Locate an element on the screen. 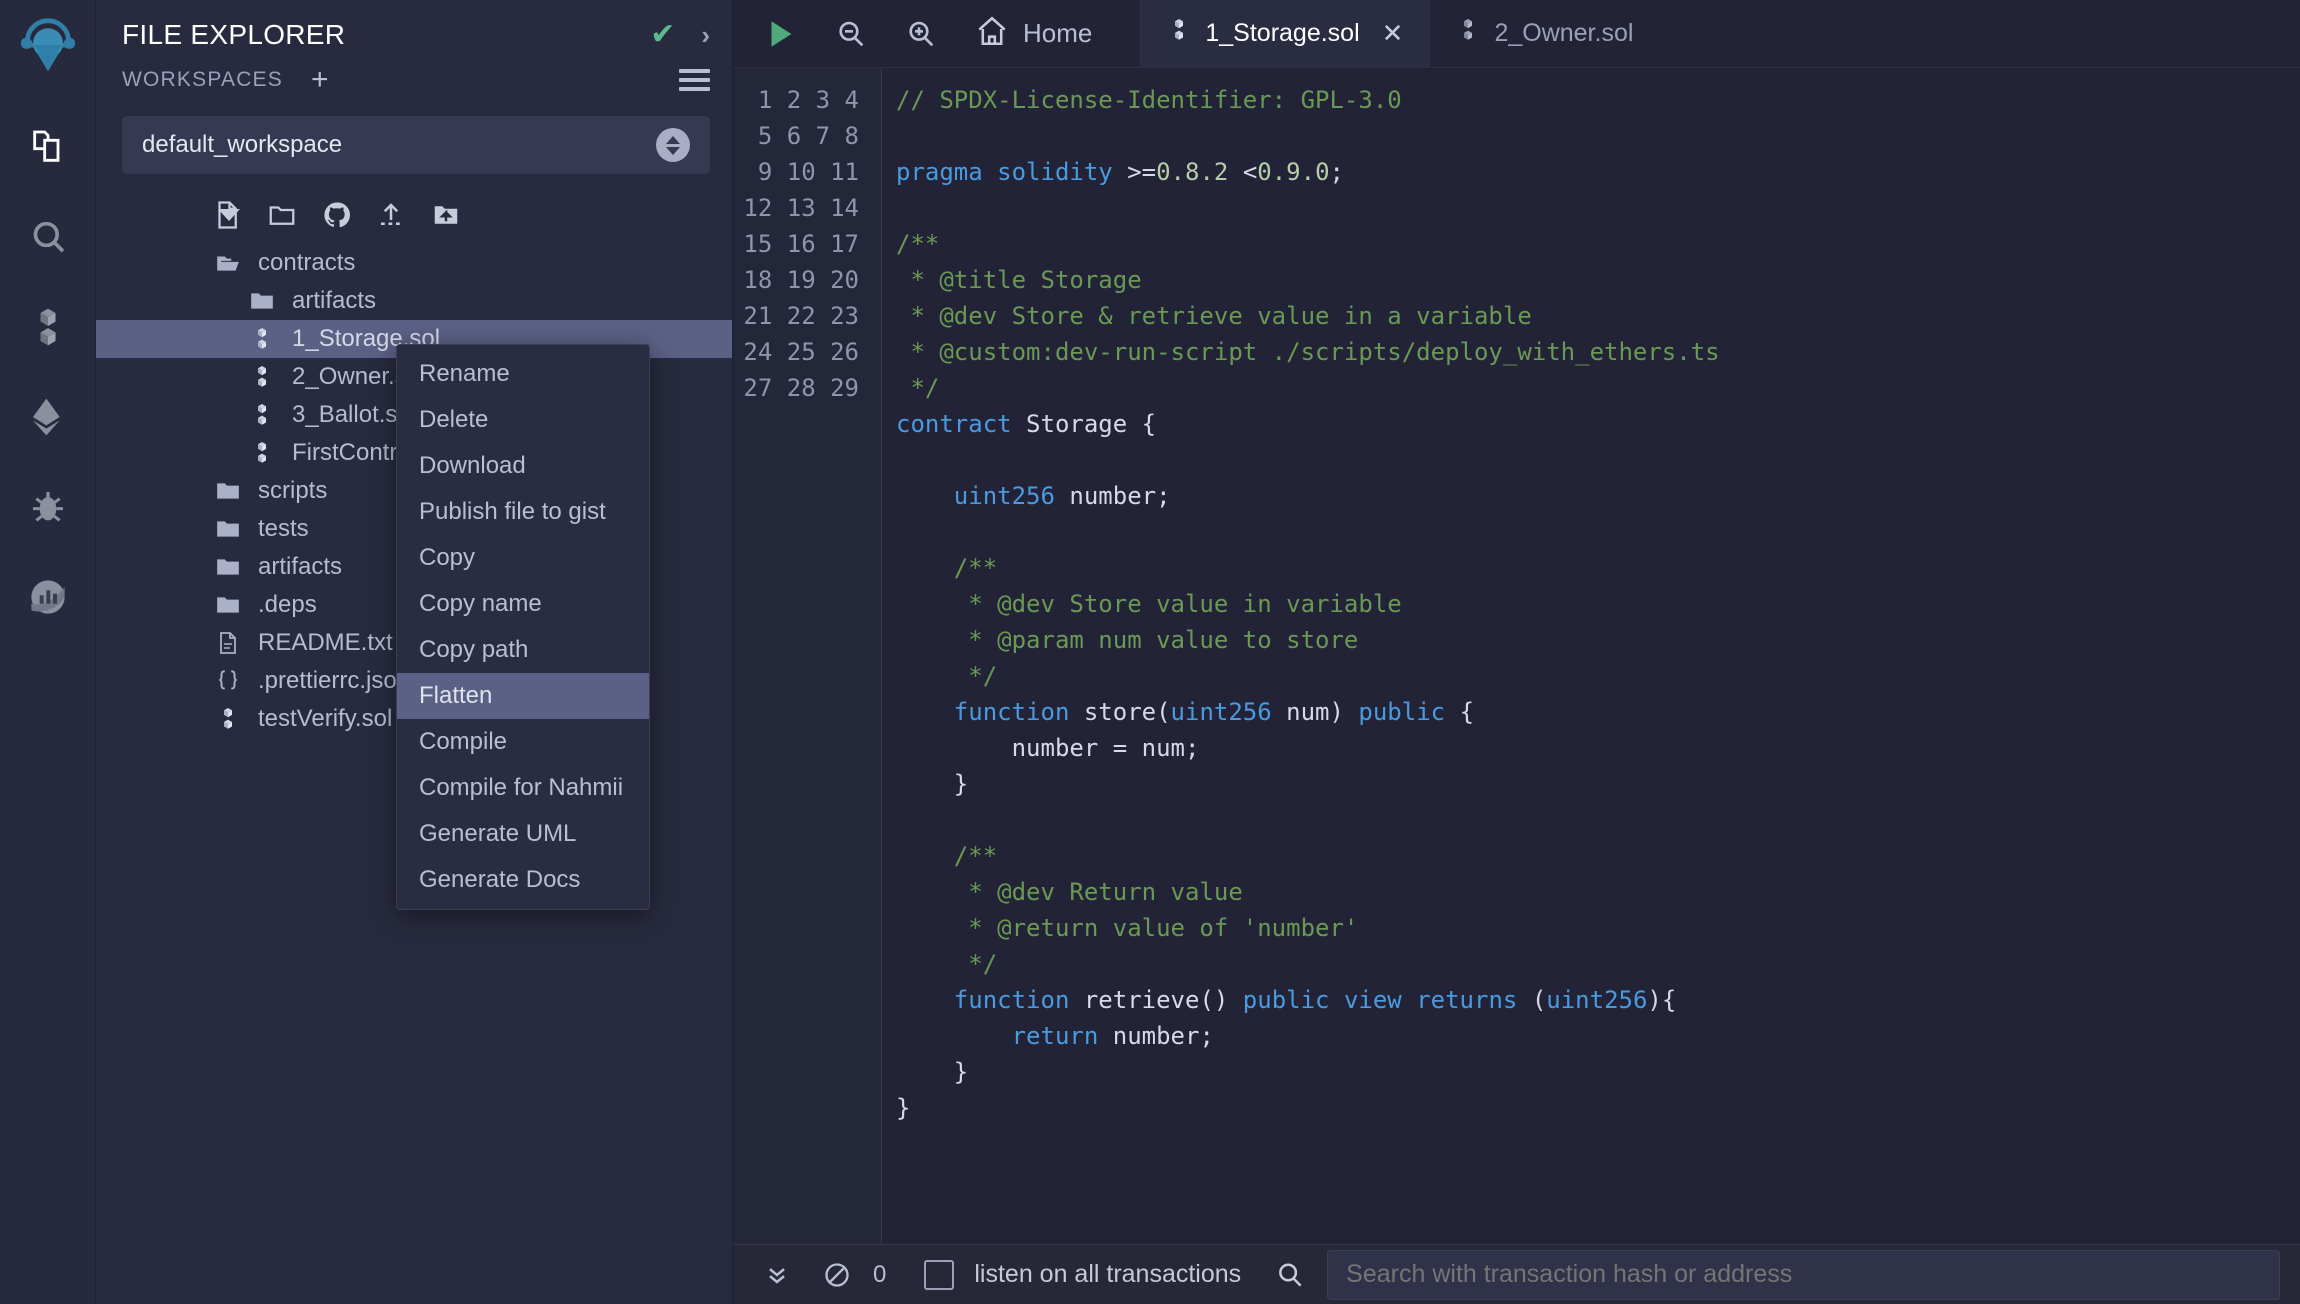 Image resolution: width=2300 pixels, height=1304 pixels. home-icon is located at coordinates (992, 33).